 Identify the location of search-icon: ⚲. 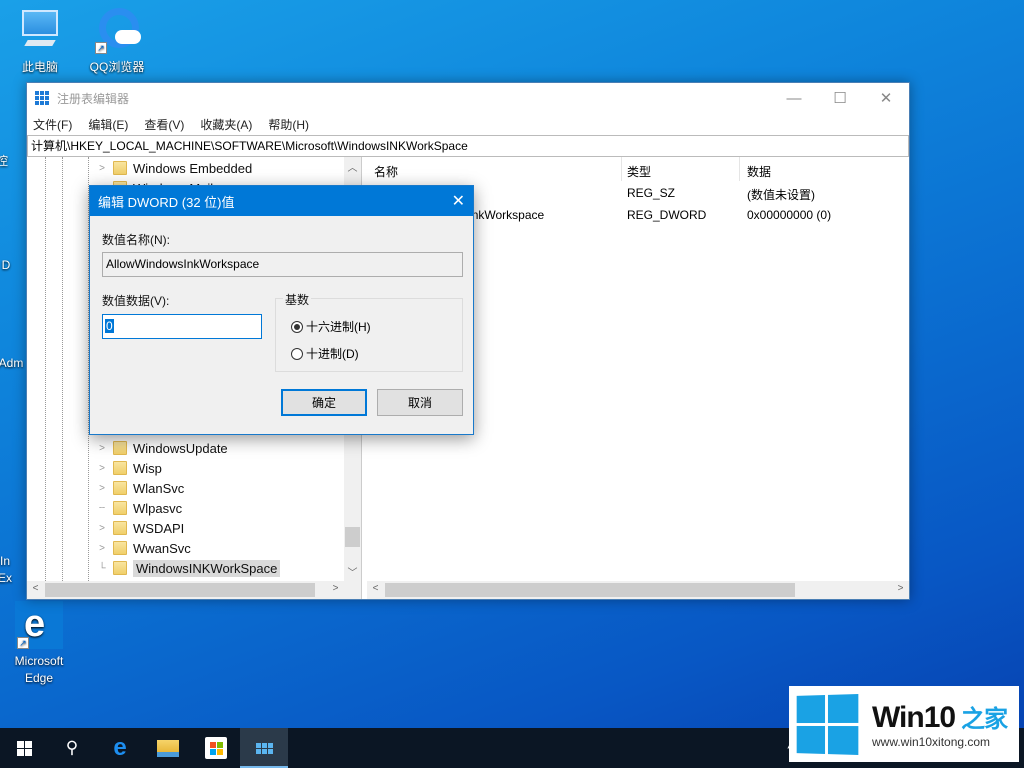
(72, 747).